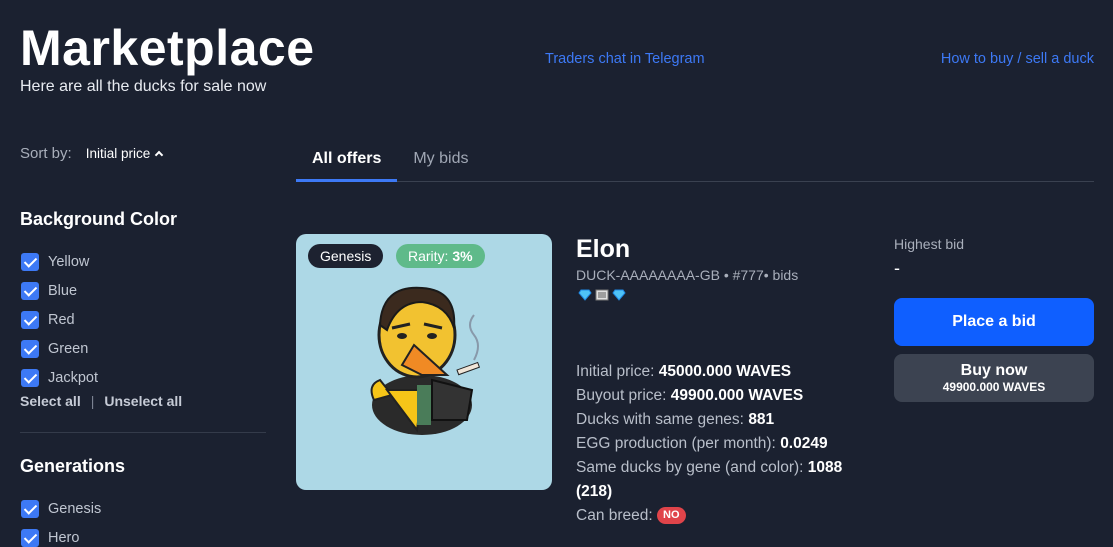 The height and width of the screenshot is (547, 1113). I want to click on unselect-all-link: Unselect all, so click(143, 401).